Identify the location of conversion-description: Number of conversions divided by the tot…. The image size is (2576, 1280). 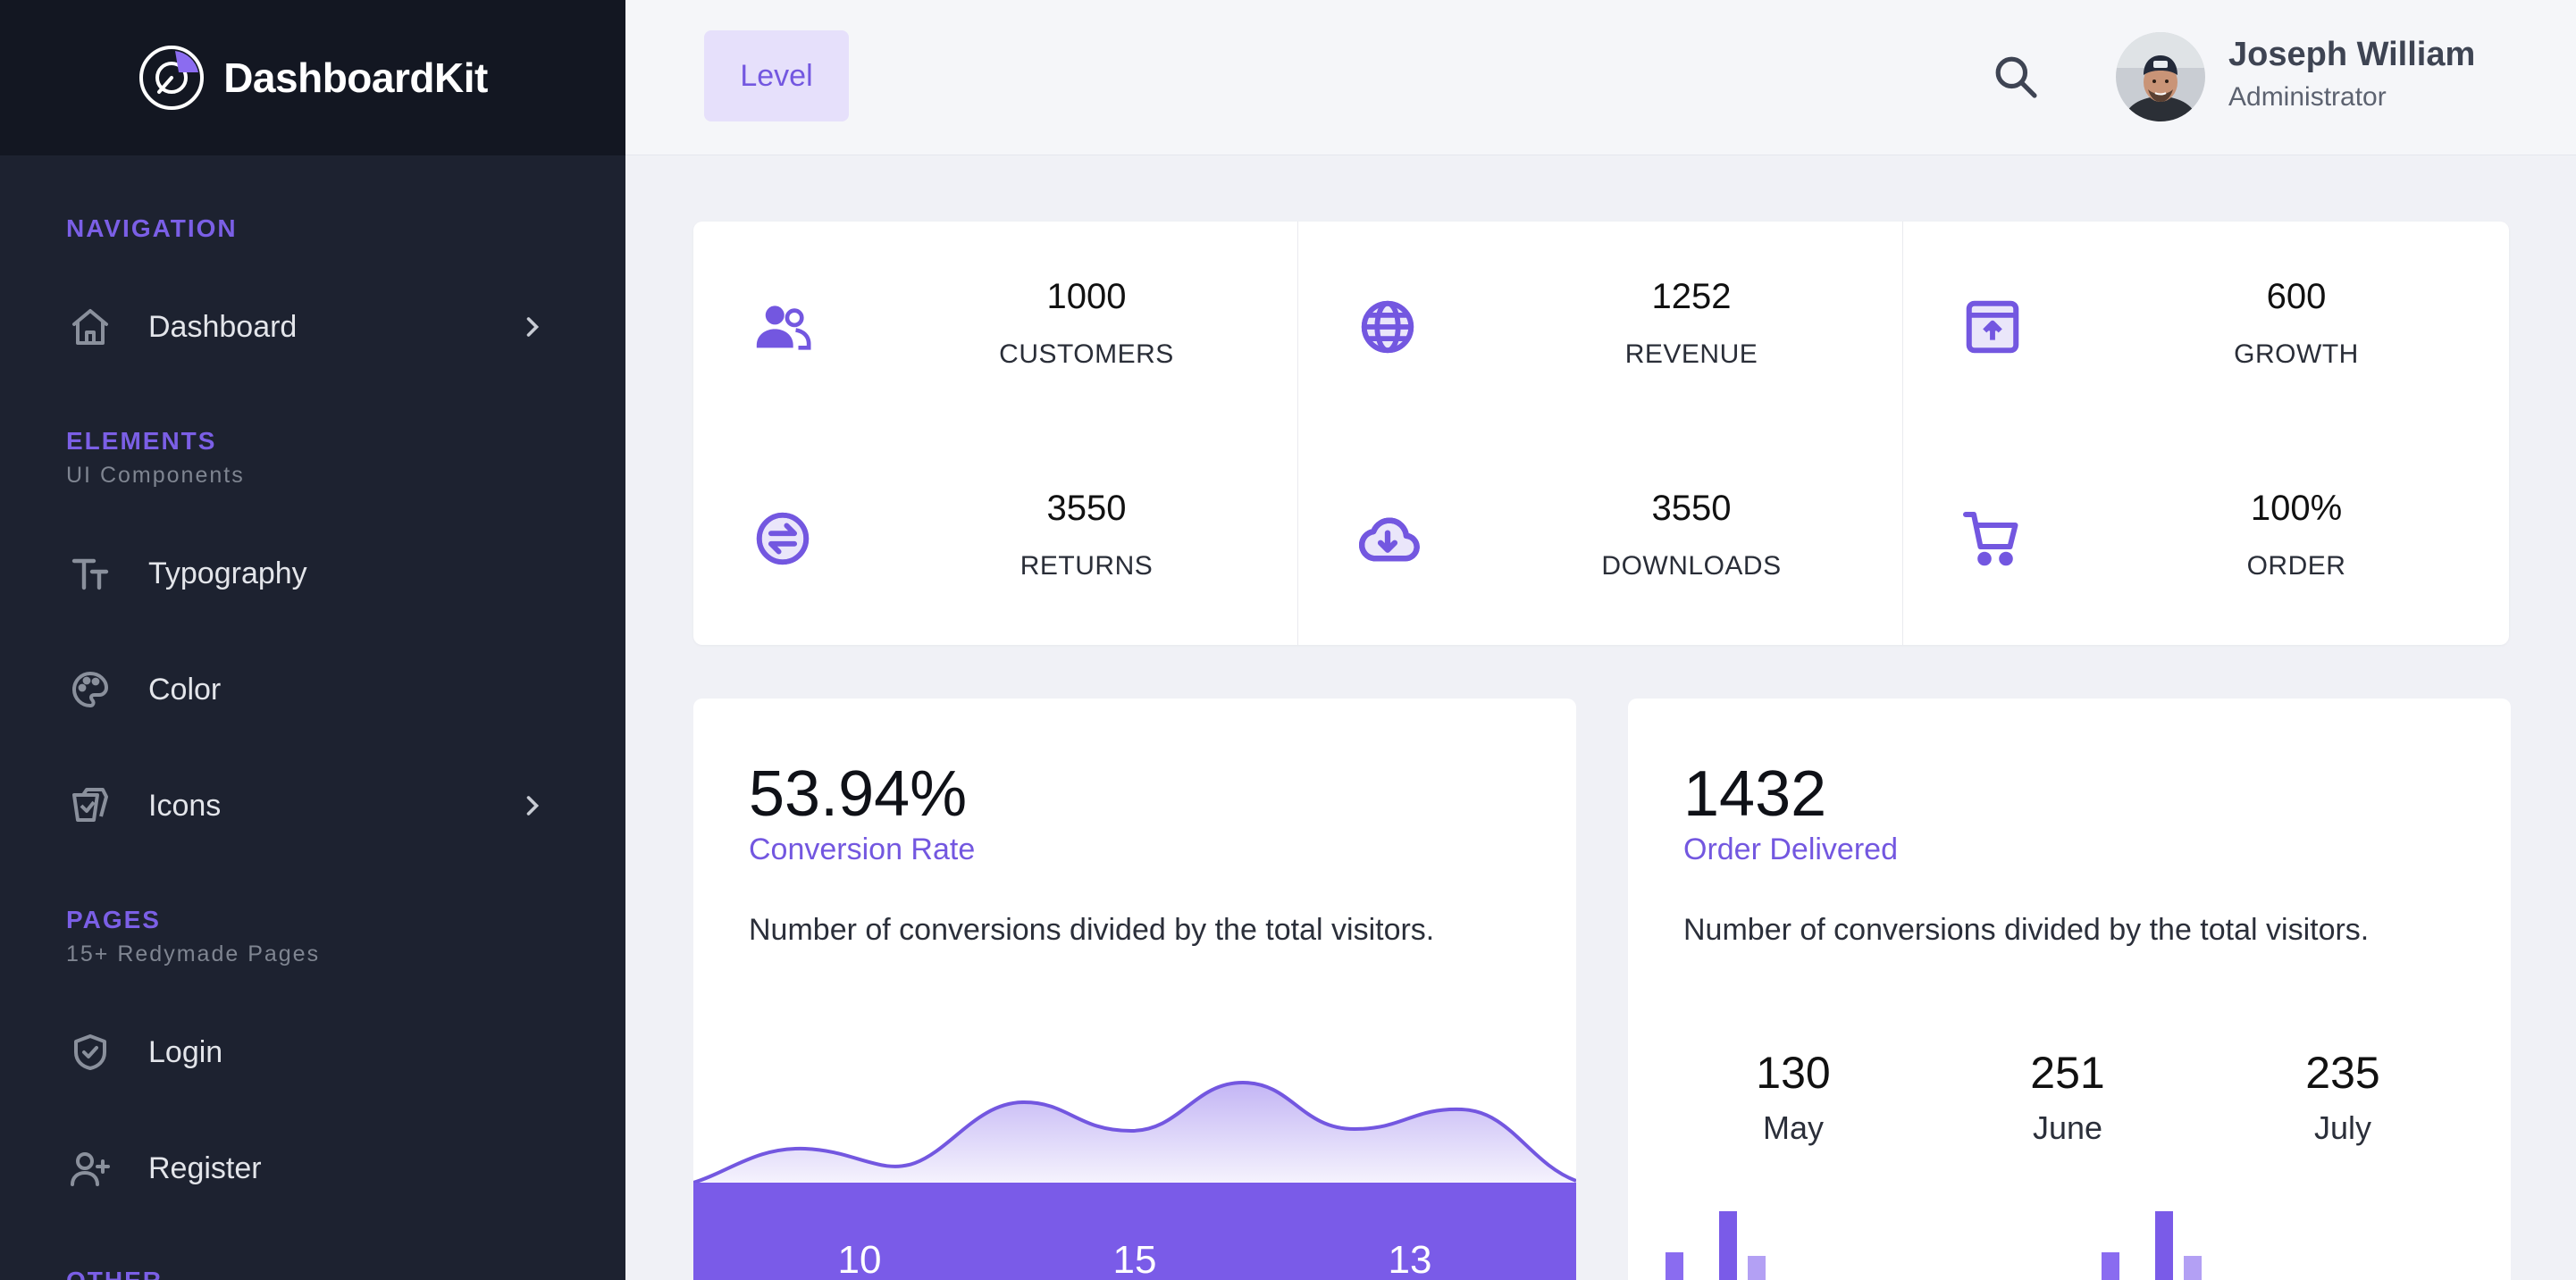
(1092, 930).